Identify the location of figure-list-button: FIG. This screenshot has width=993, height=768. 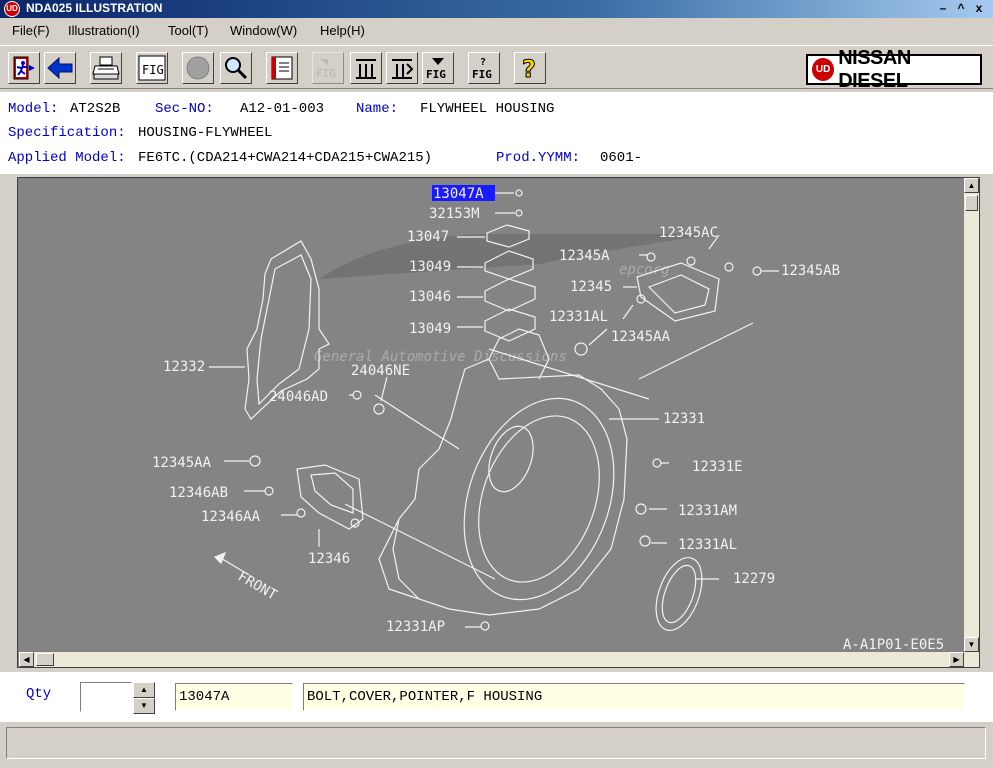
(438, 68).